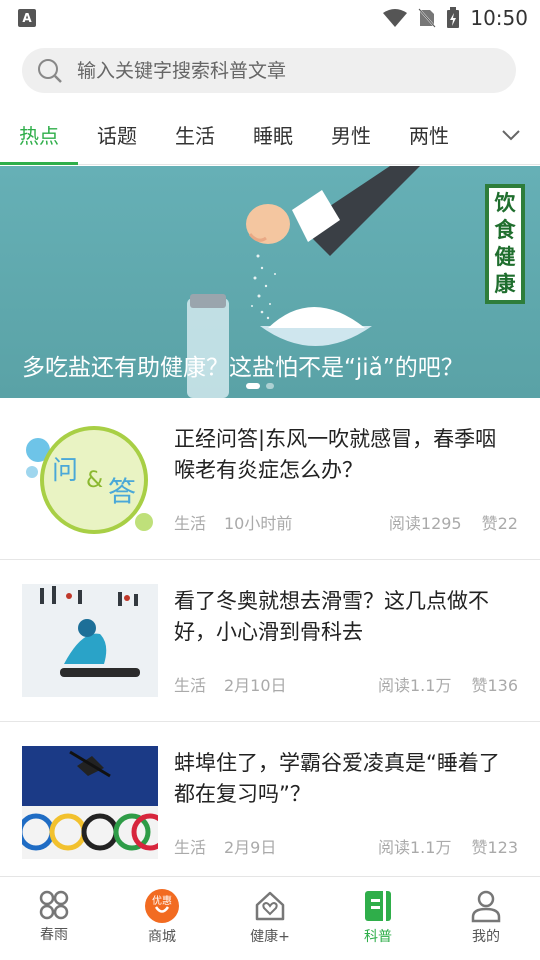  What do you see at coordinates (162, 937) in the screenshot?
I see `nav-label: 商城` at bounding box center [162, 937].